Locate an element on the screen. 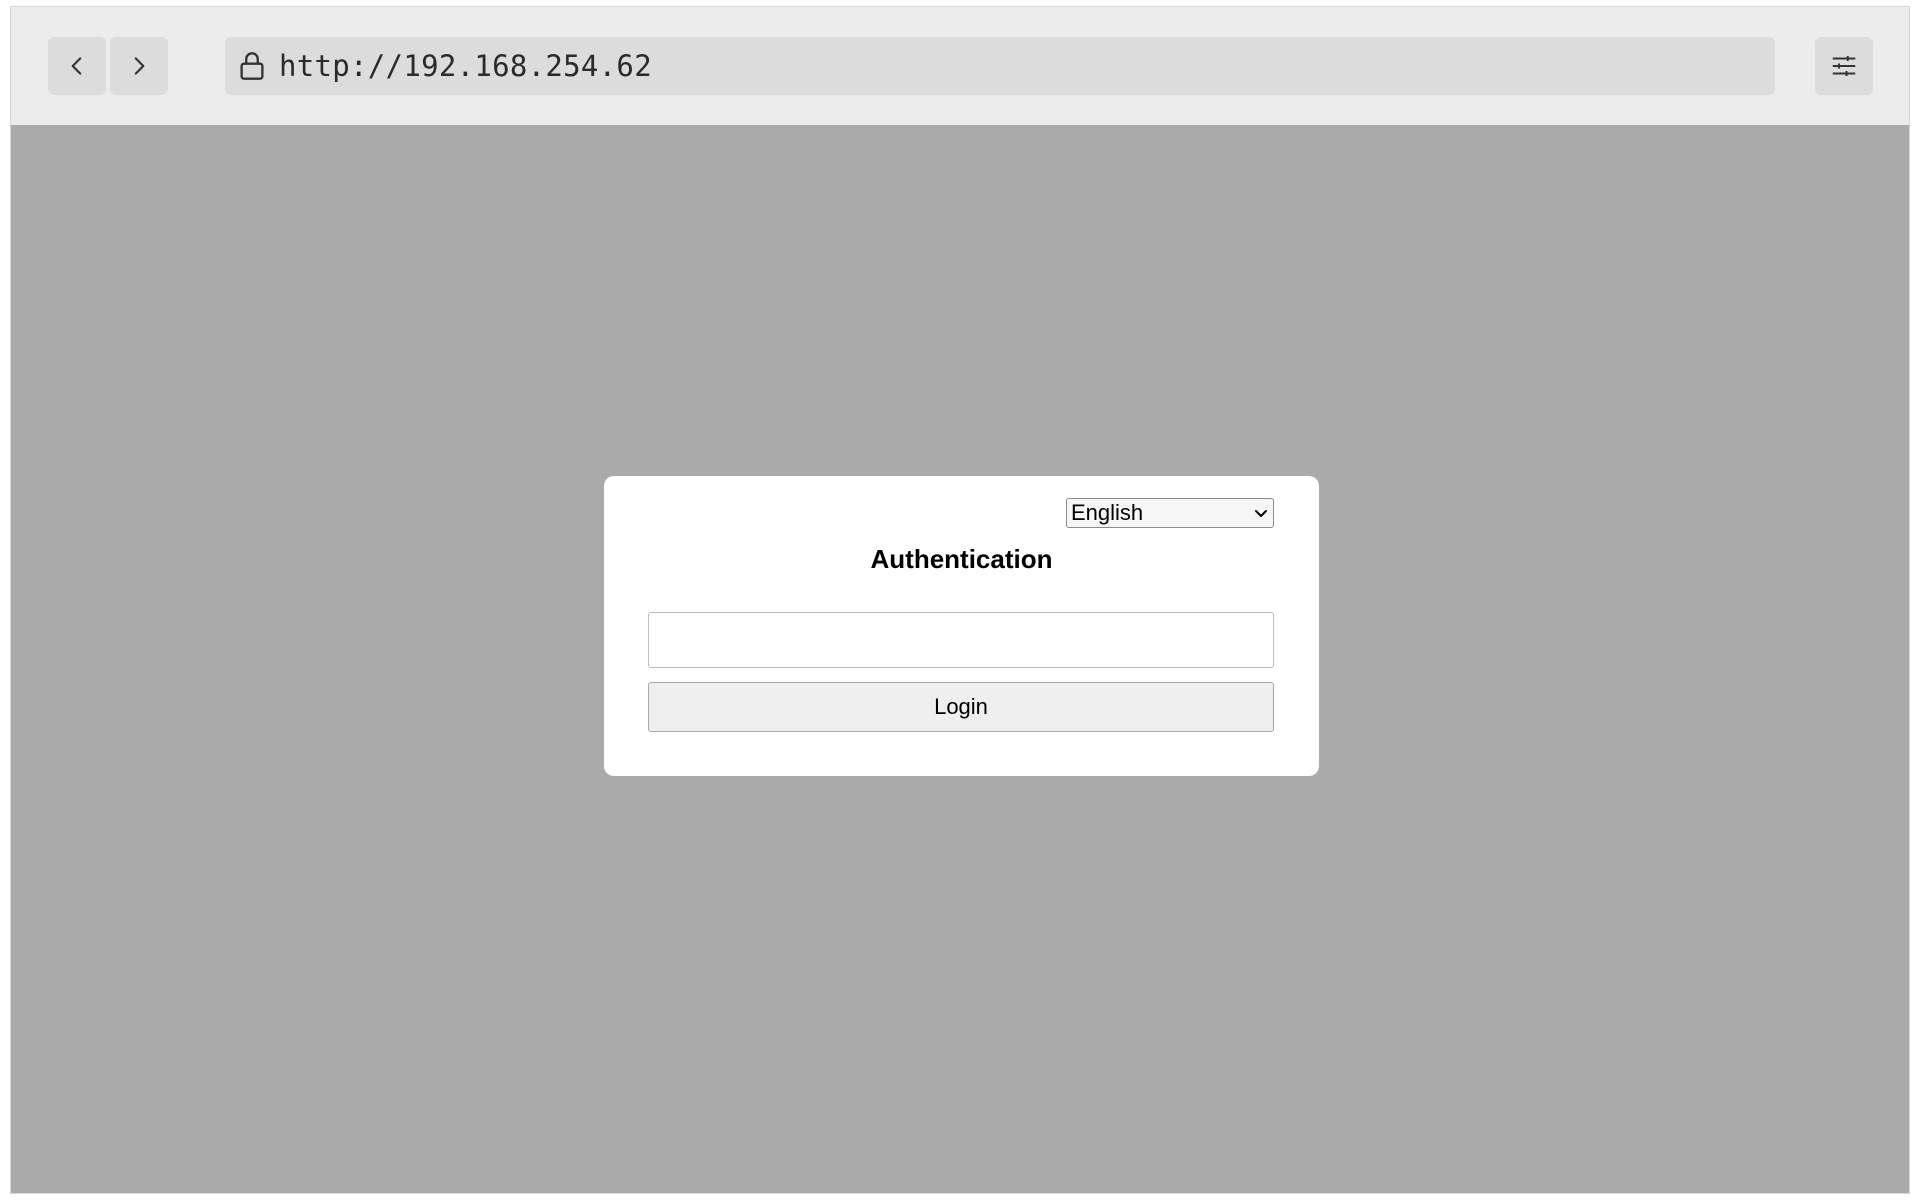 The image size is (1920, 1200). forward-button is located at coordinates (139, 66).